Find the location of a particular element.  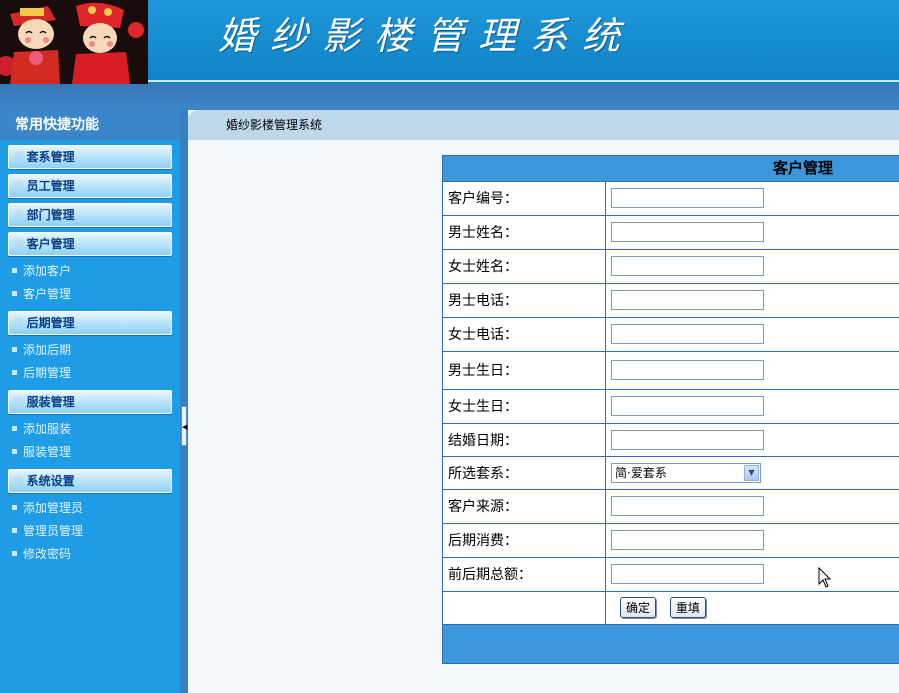

field-label: 后期消费： is located at coordinates (524, 540).